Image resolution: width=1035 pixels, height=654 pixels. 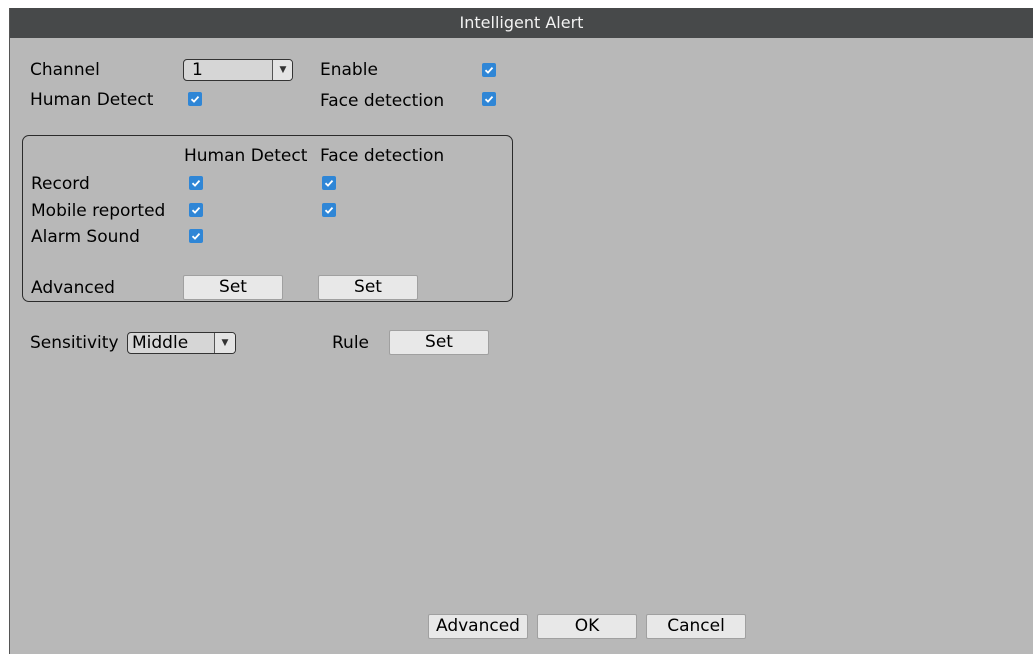 I want to click on column-header-human-detect: Human Detect, so click(x=246, y=156).